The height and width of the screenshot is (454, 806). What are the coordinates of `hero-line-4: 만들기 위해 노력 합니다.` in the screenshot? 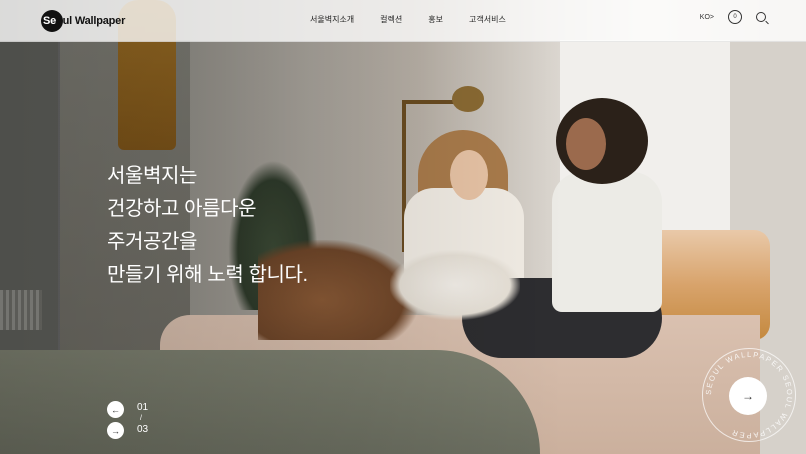 It's located at (207, 275).